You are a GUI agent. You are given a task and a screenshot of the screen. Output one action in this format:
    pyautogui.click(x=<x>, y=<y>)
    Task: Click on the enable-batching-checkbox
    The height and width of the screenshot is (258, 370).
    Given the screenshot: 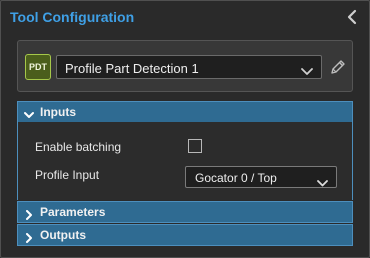 What is the action you would take?
    pyautogui.click(x=195, y=146)
    